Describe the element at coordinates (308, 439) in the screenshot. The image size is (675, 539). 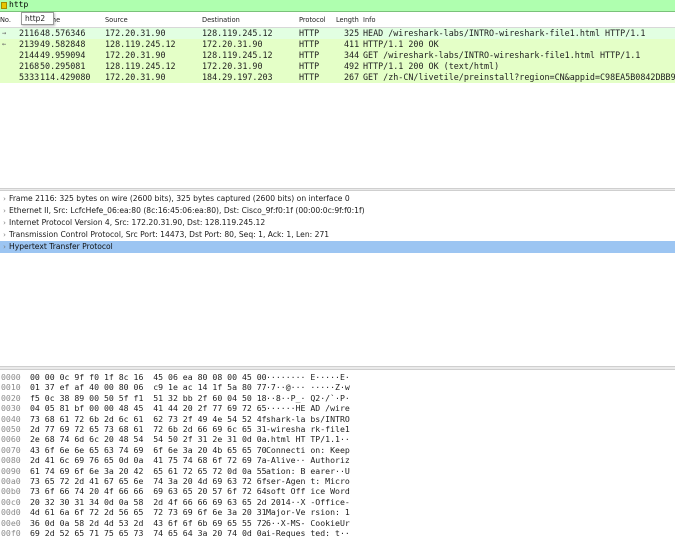
I see `ascii-bytes: .html HT TP/1.1··` at that location.